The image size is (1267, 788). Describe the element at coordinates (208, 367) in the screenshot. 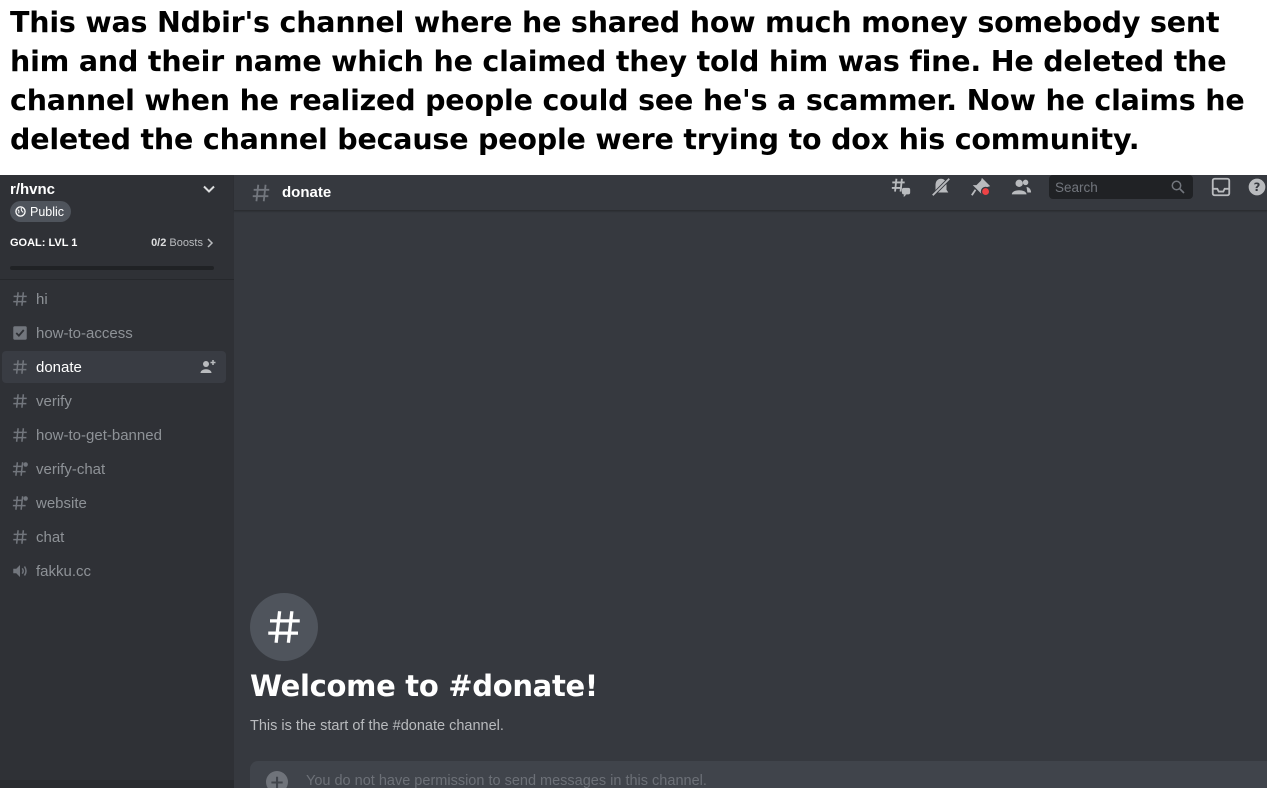

I see `create-invite-icon` at that location.